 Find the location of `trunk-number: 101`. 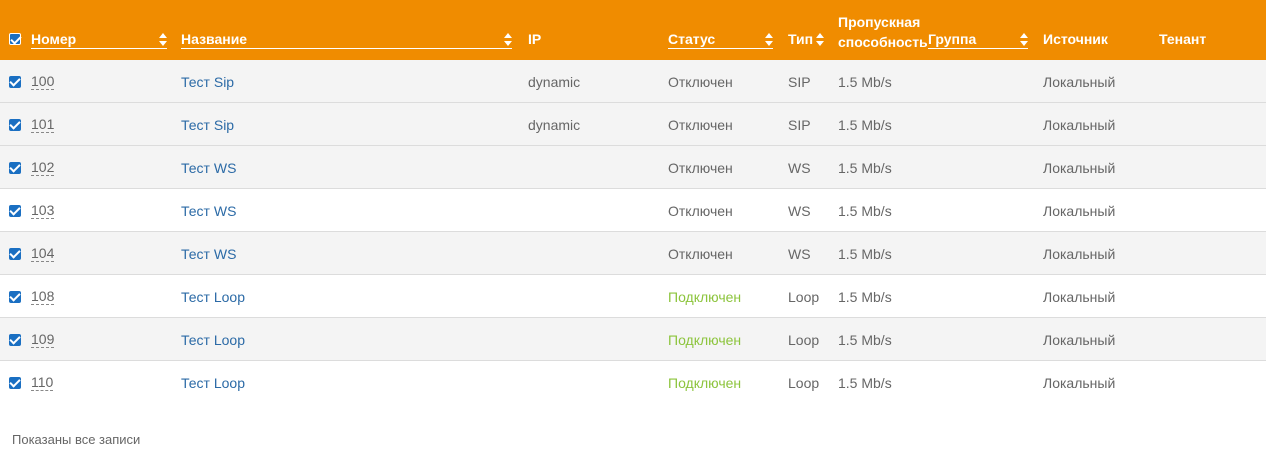

trunk-number: 101 is located at coordinates (43, 125).